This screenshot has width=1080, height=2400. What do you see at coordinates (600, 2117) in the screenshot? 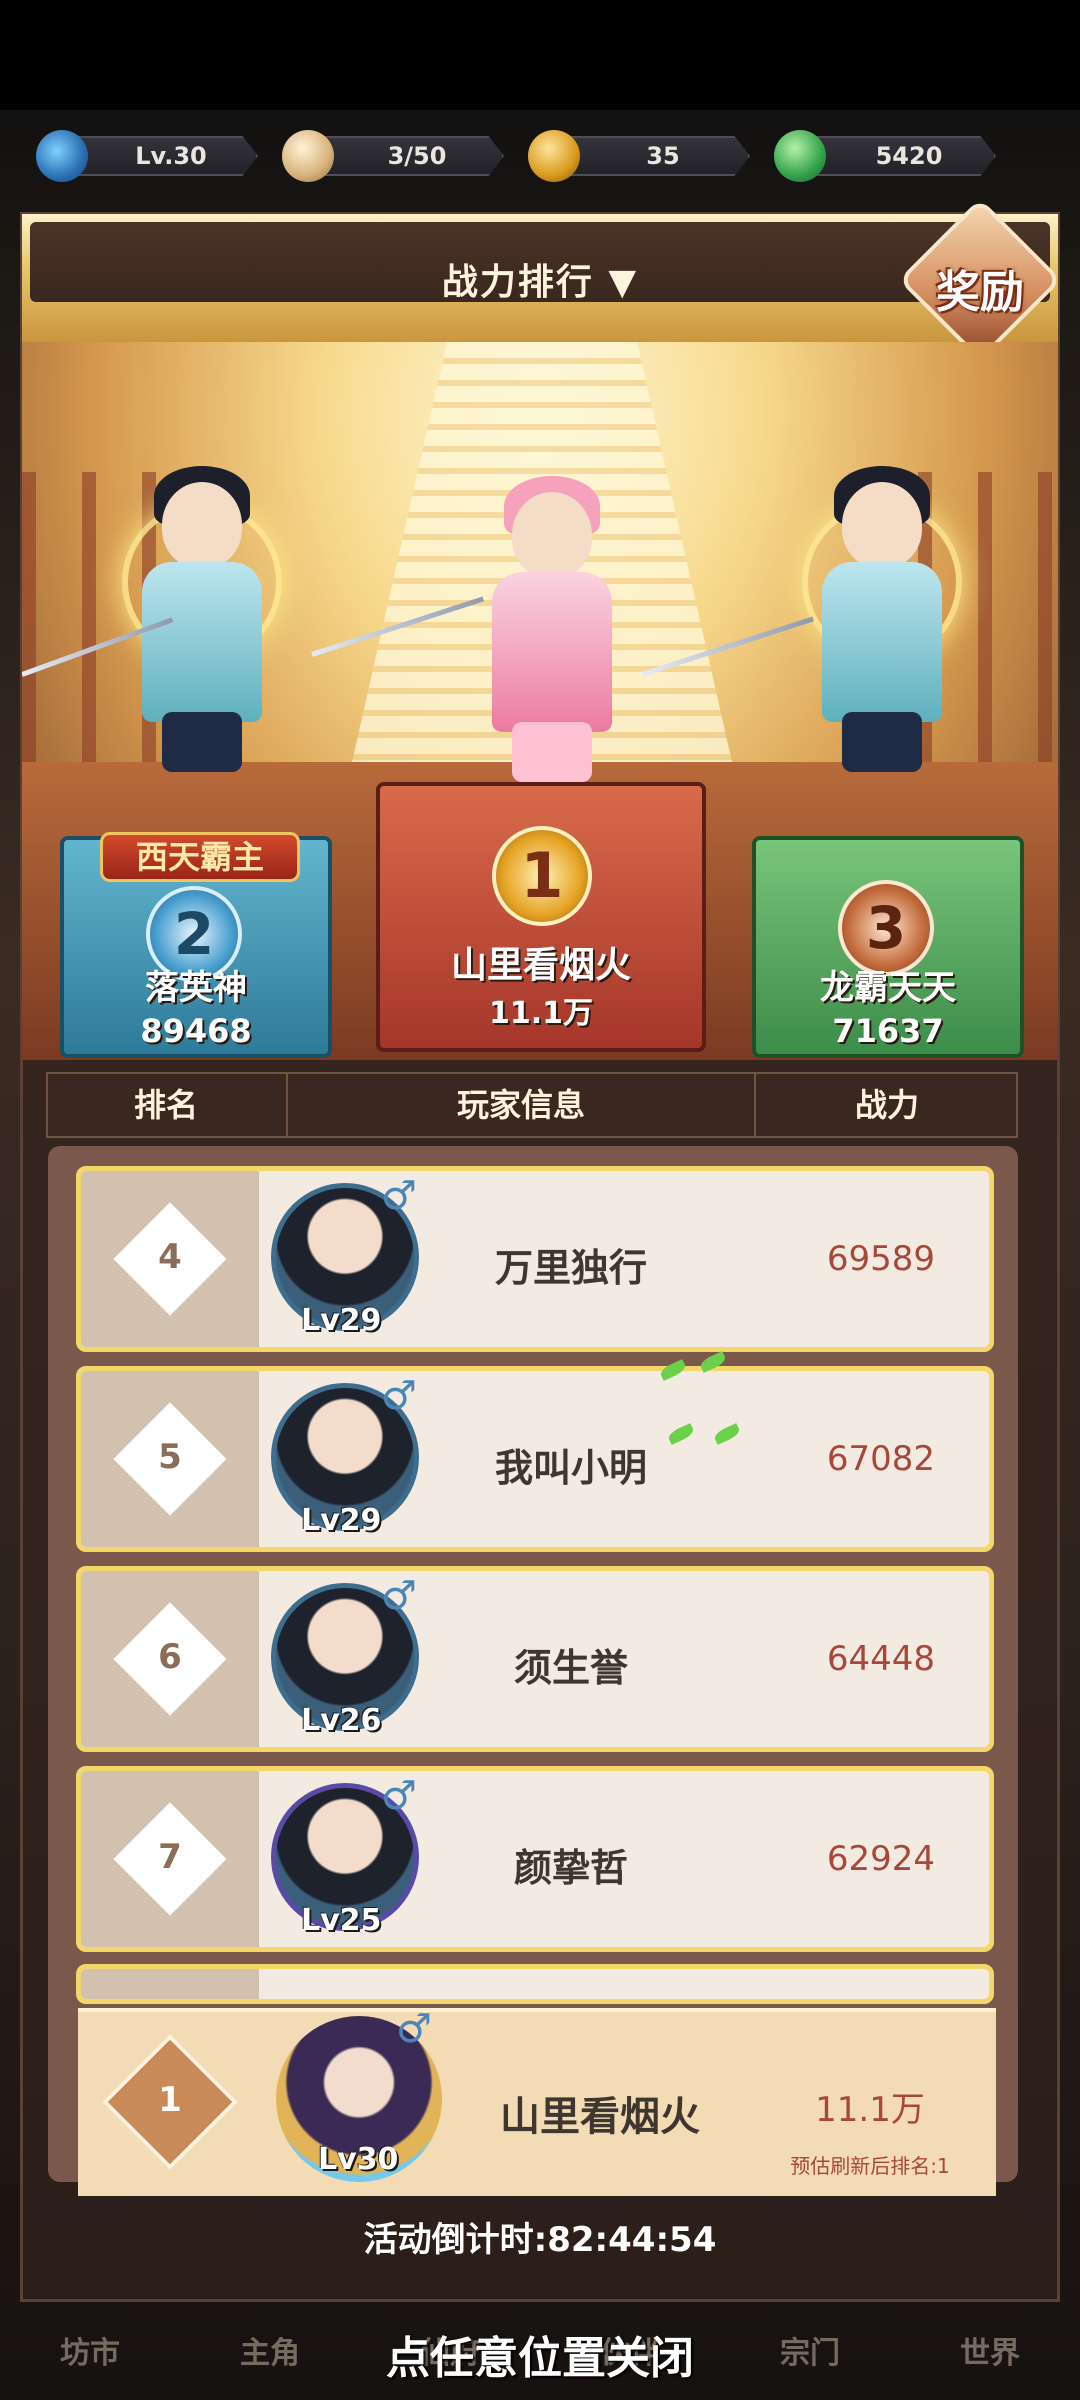
I see `my-player-name: 山里看烟火` at bounding box center [600, 2117].